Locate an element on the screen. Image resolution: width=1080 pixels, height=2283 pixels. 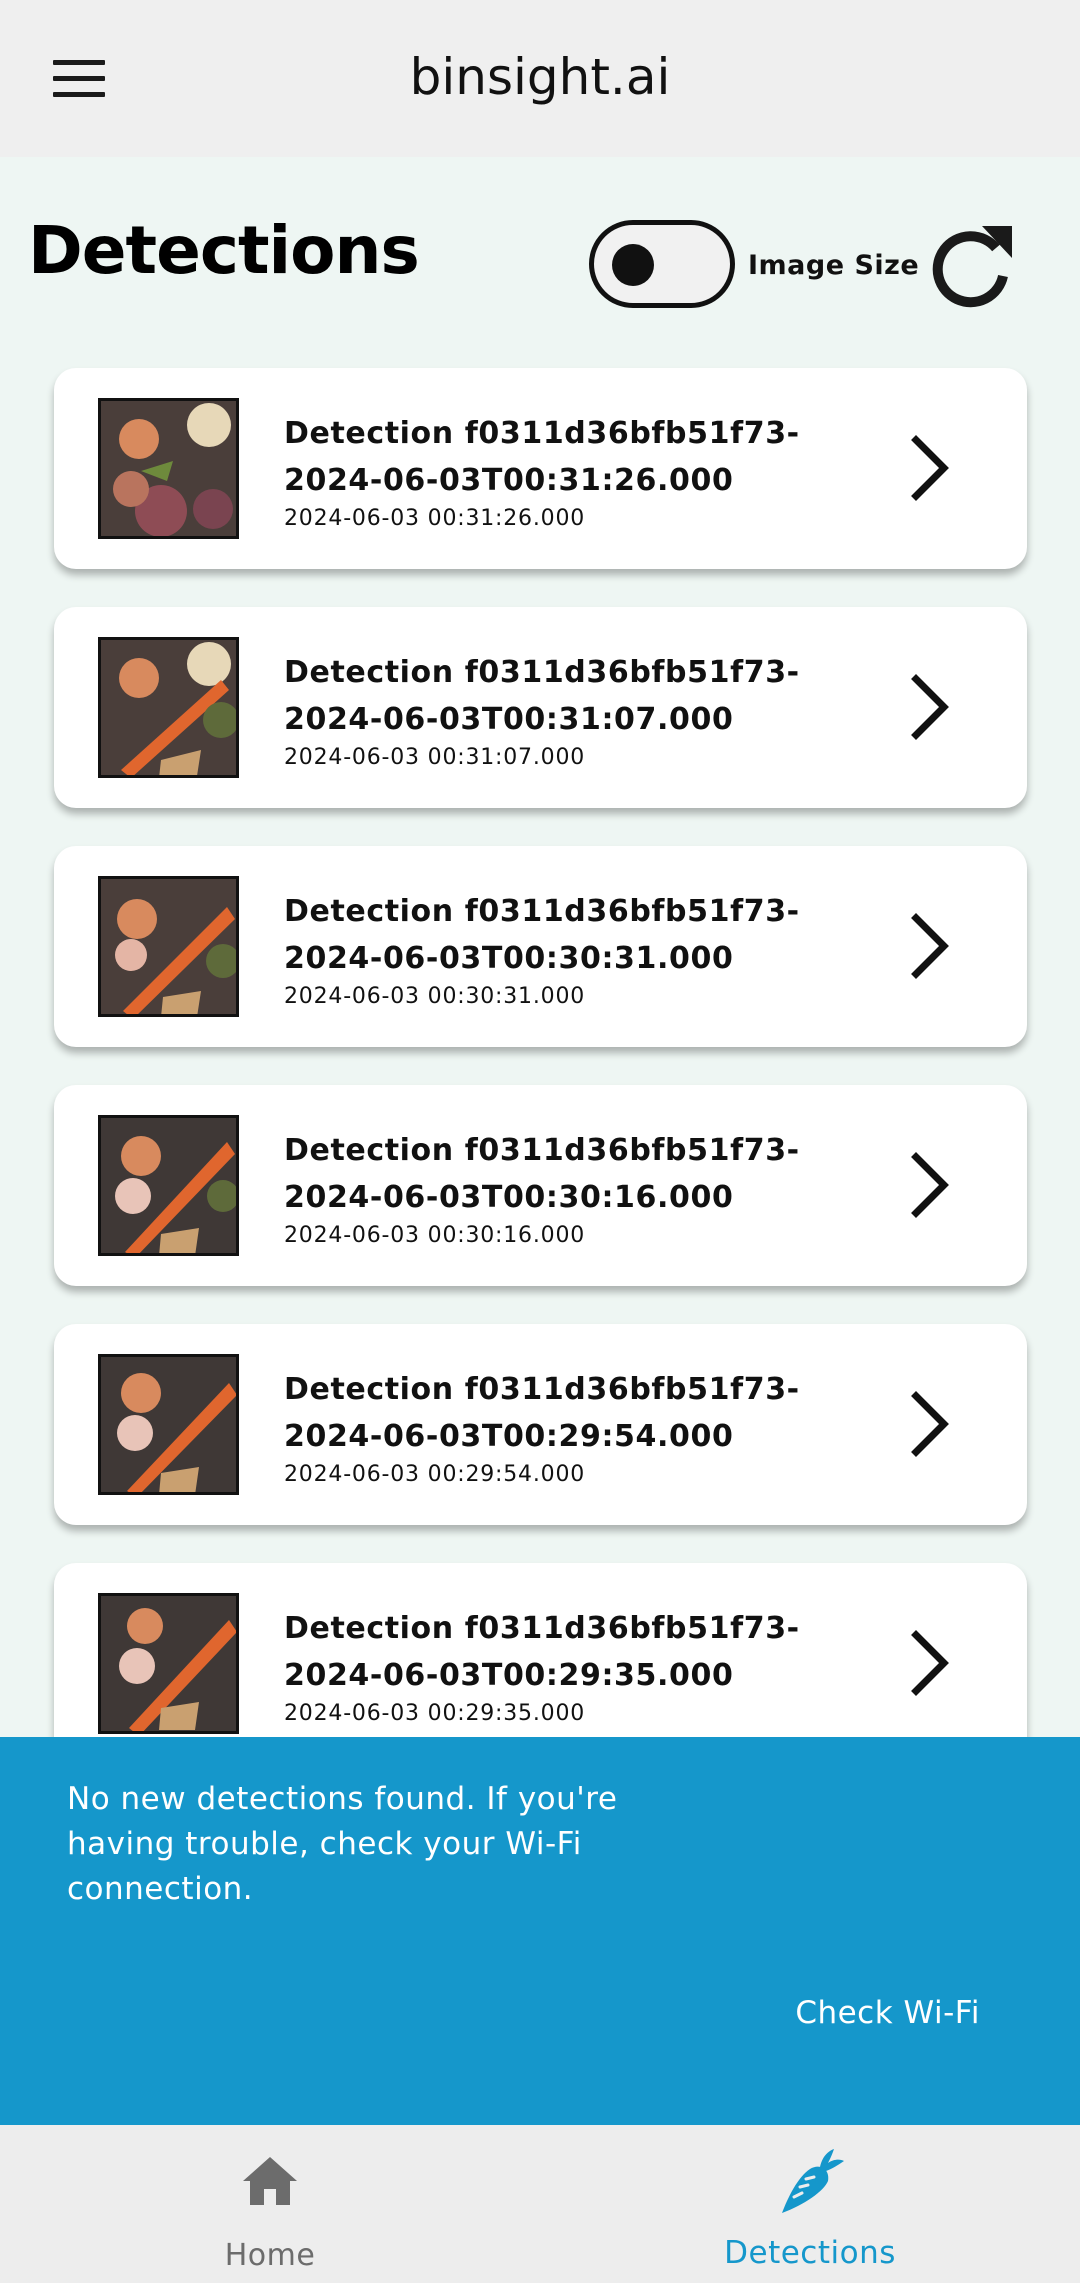
nav-detections: Detections is located at coordinates (810, 2204).